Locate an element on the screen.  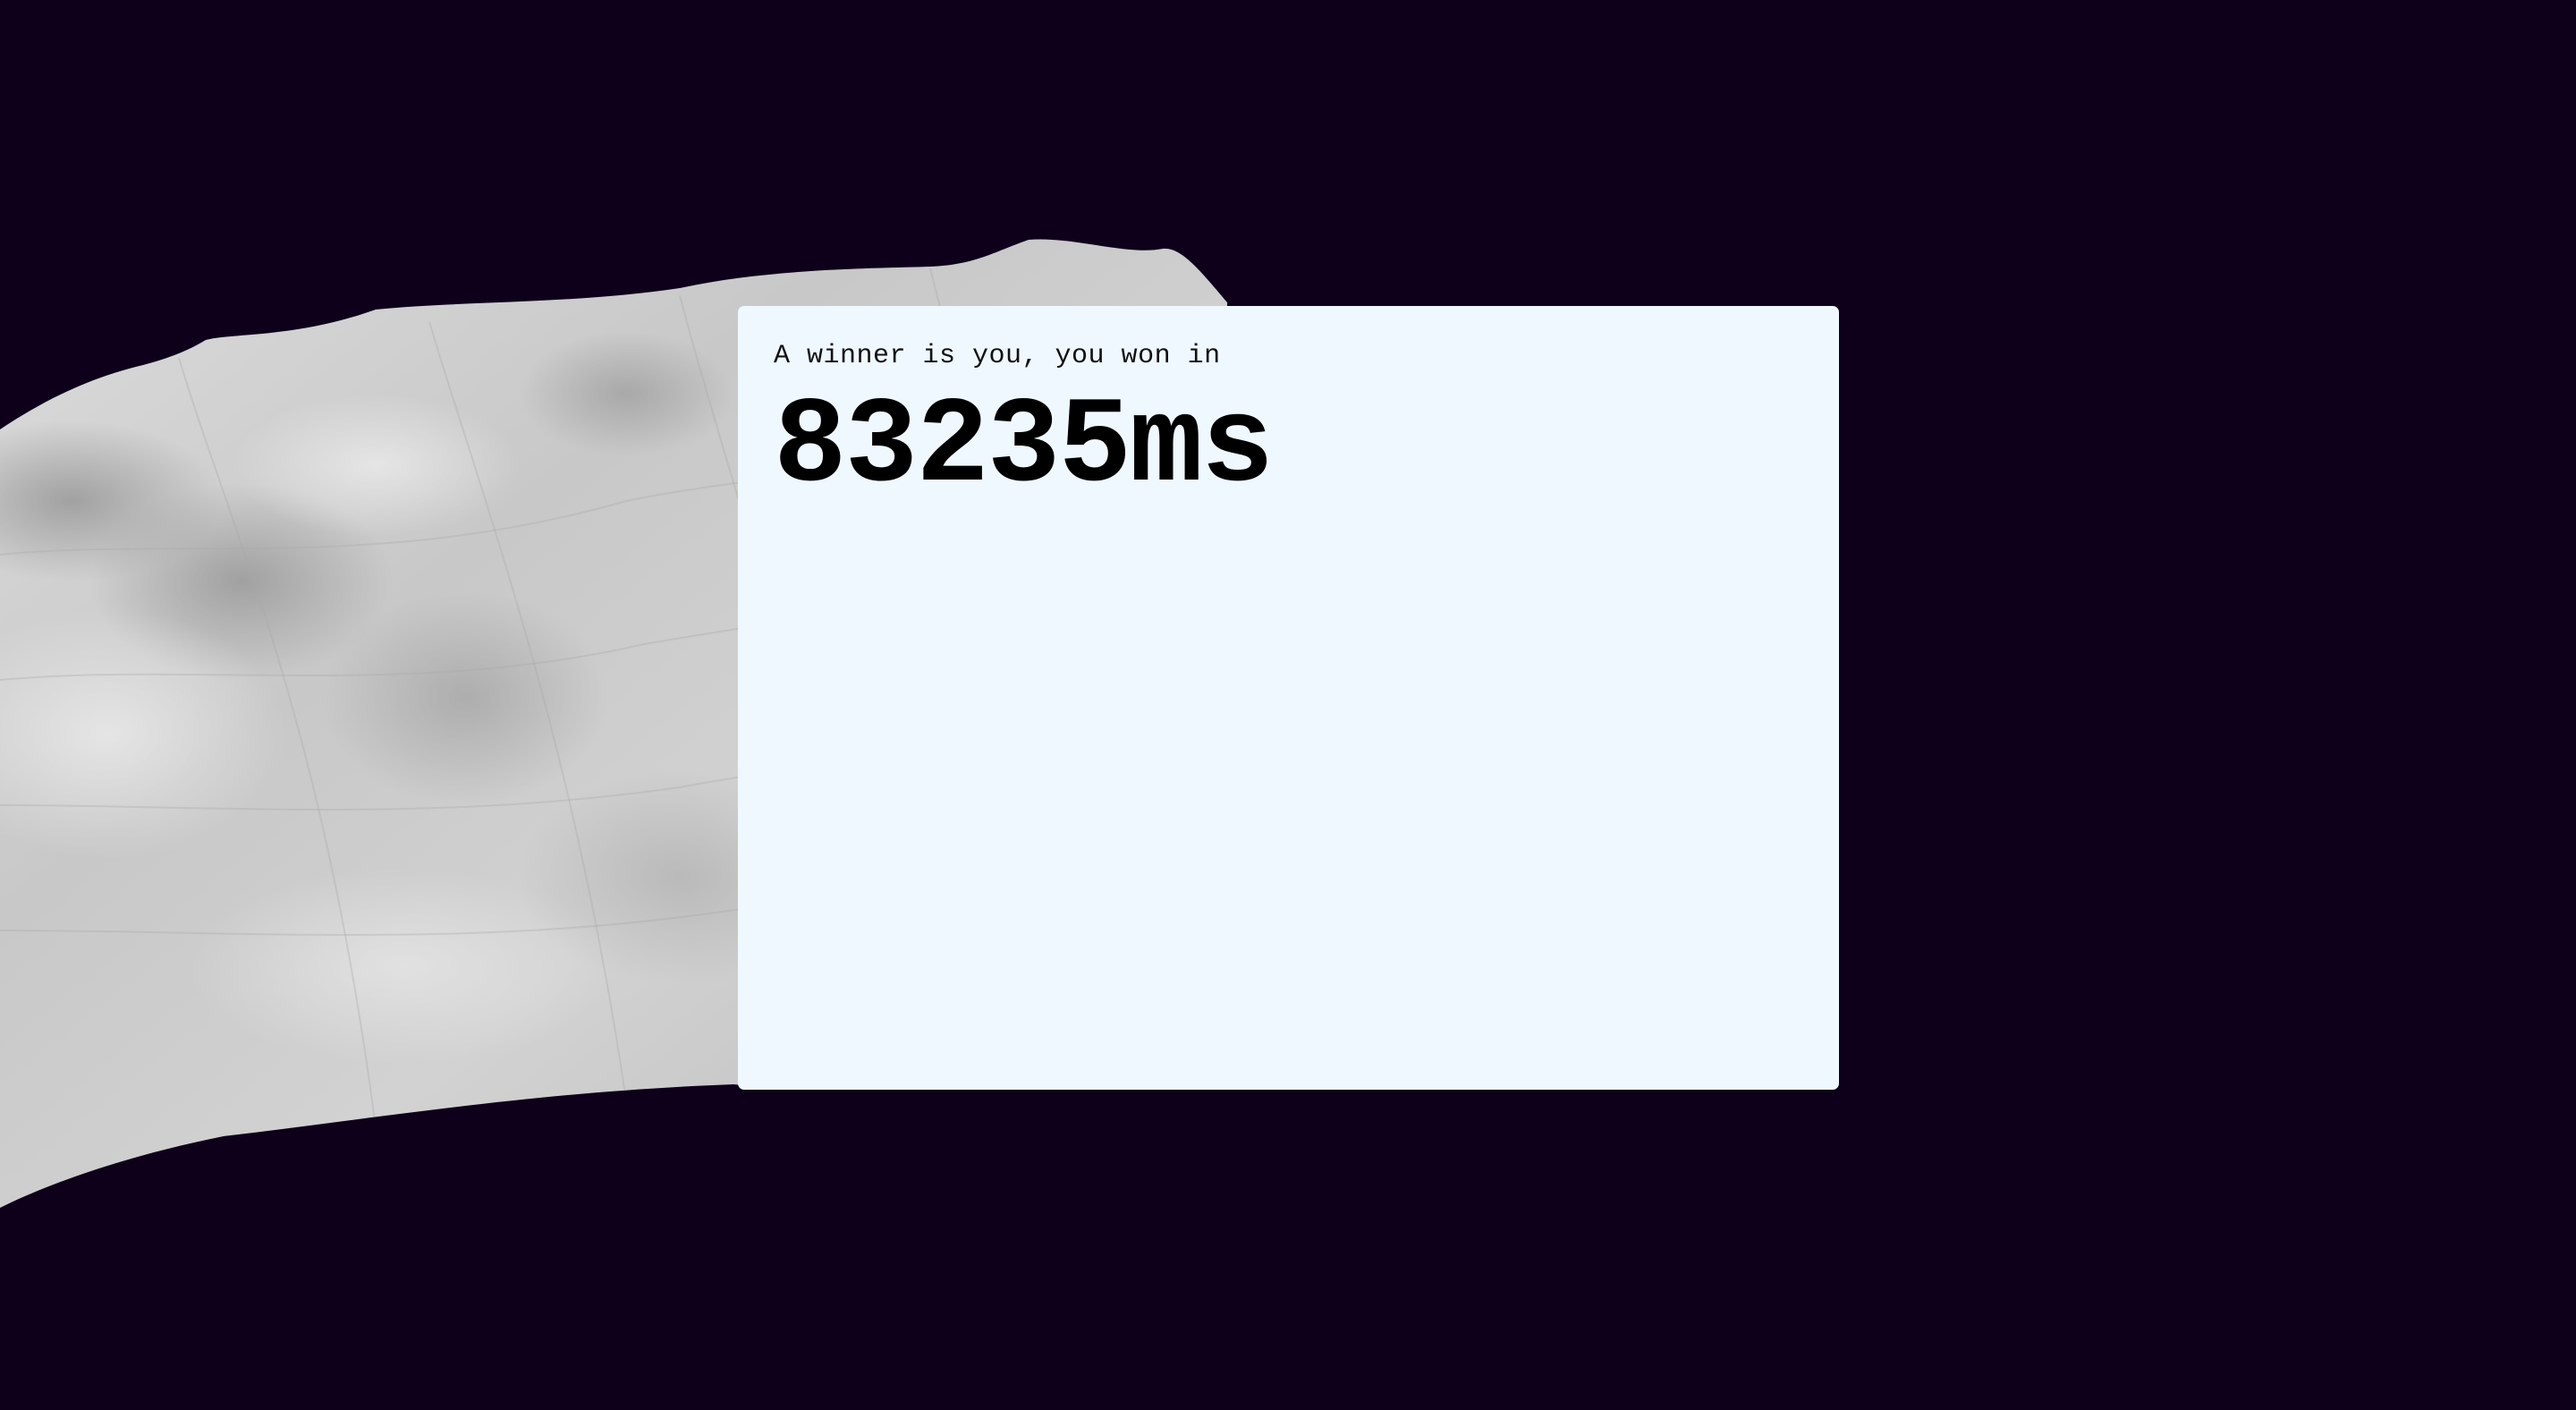
result-time: 83235ms is located at coordinates (1024, 447).